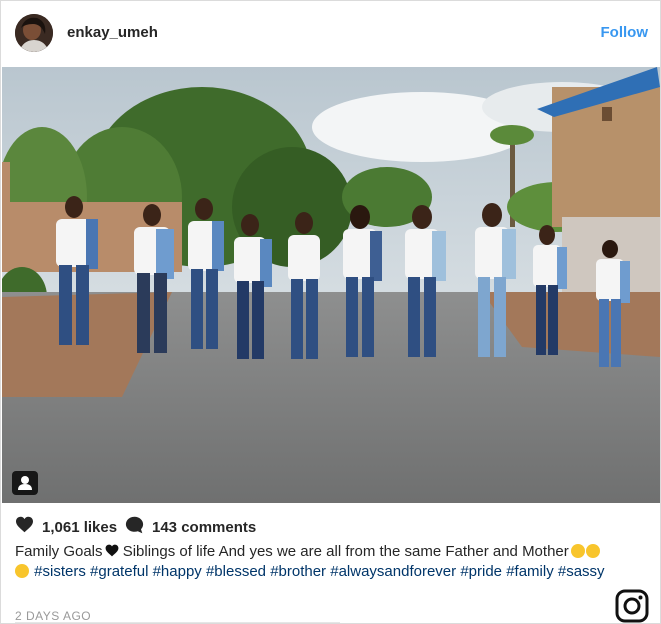  Describe the element at coordinates (298, 571) in the screenshot. I see `hashtag-link: #brother` at that location.